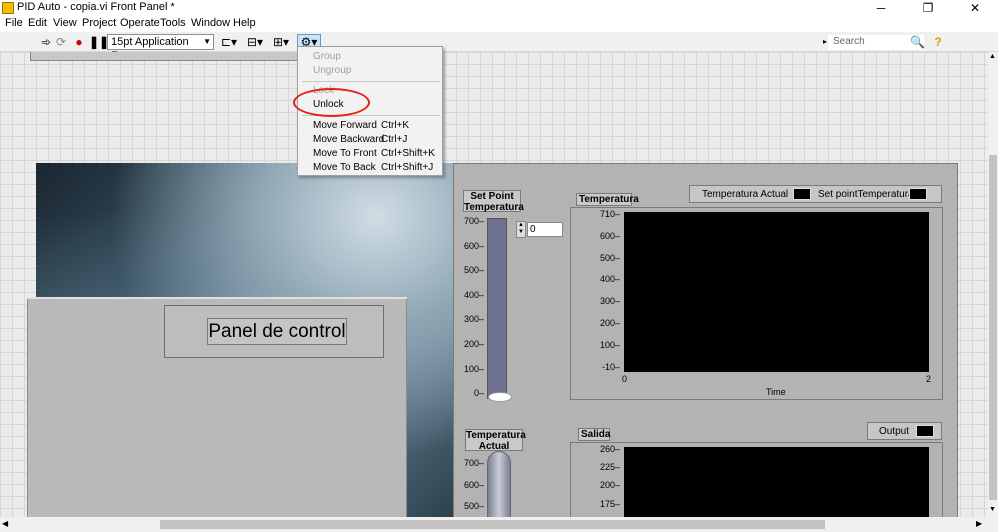 The width and height of the screenshot is (998, 532). What do you see at coordinates (609, 503) in the screenshot?
I see `graph-salida-y-tick: 175–` at bounding box center [609, 503].